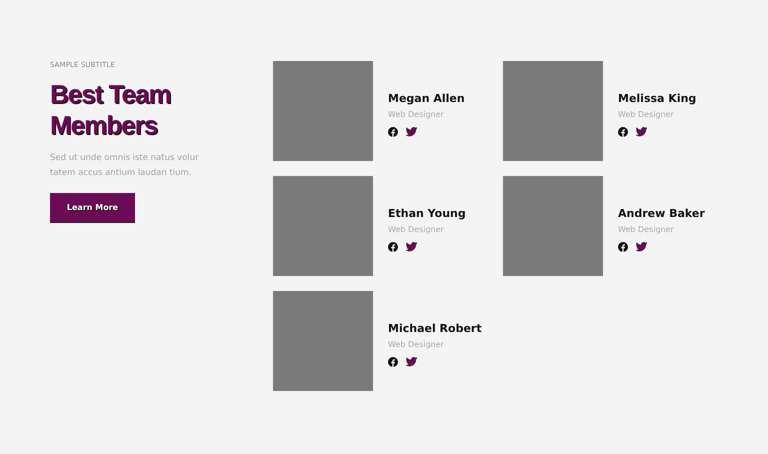 The width and height of the screenshot is (768, 454). What do you see at coordinates (661, 213) in the screenshot?
I see `member-name: Andrew Baker` at bounding box center [661, 213].